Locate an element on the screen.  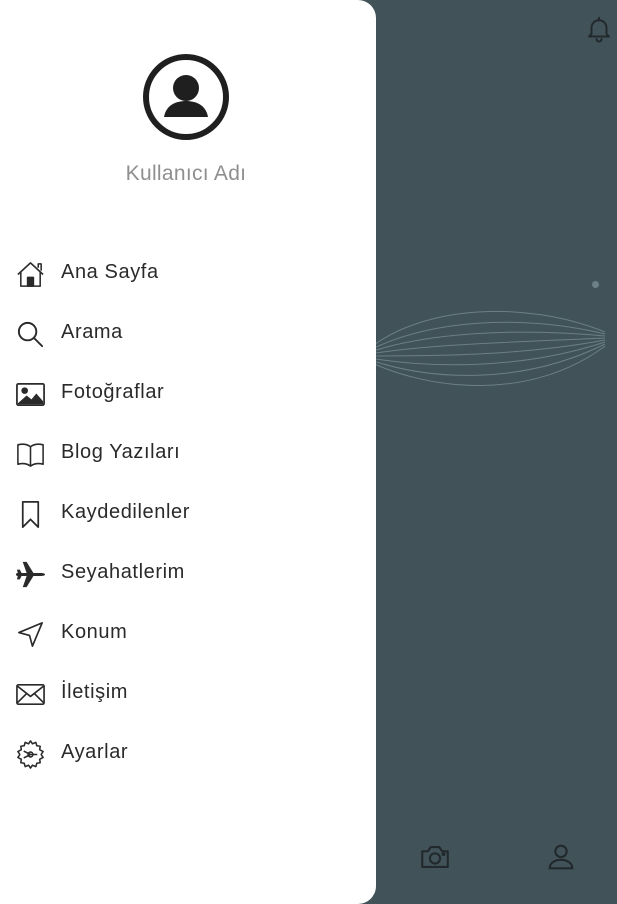
decorative-dot is located at coordinates (595, 284).